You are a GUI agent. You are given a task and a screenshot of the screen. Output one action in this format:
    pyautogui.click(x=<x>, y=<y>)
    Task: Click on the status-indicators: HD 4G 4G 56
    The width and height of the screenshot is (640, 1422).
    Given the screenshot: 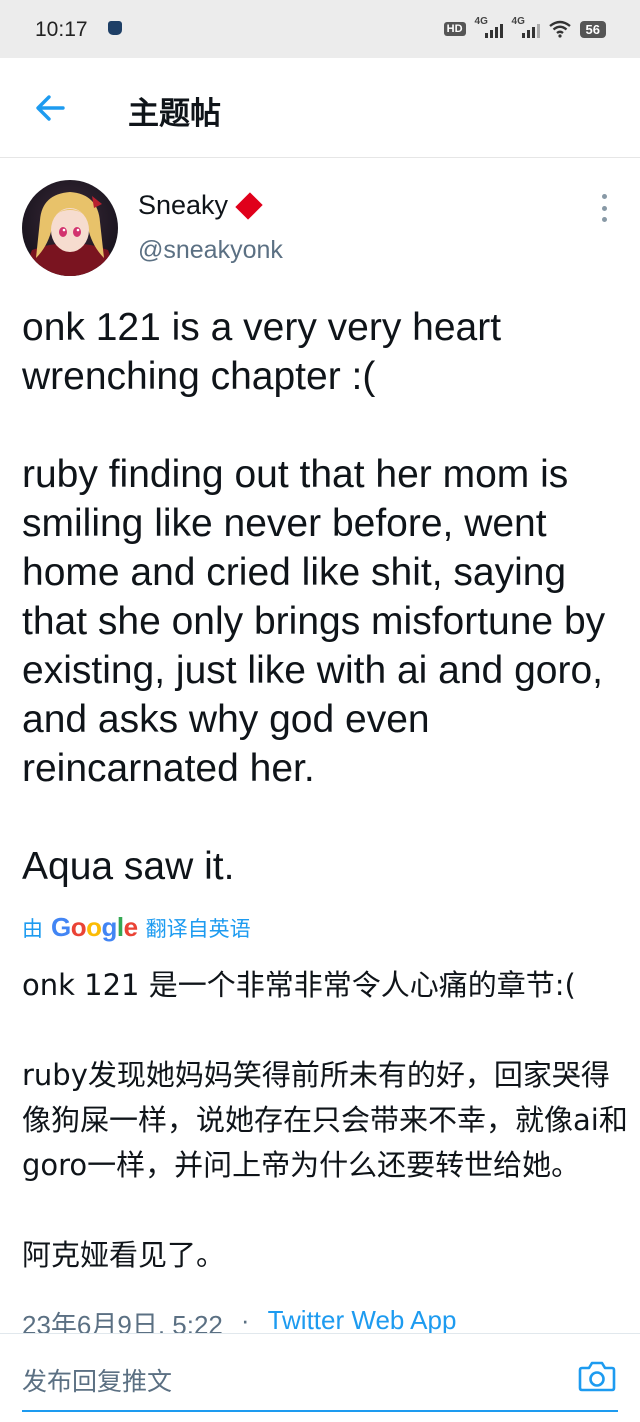 What is the action you would take?
    pyautogui.click(x=524, y=27)
    